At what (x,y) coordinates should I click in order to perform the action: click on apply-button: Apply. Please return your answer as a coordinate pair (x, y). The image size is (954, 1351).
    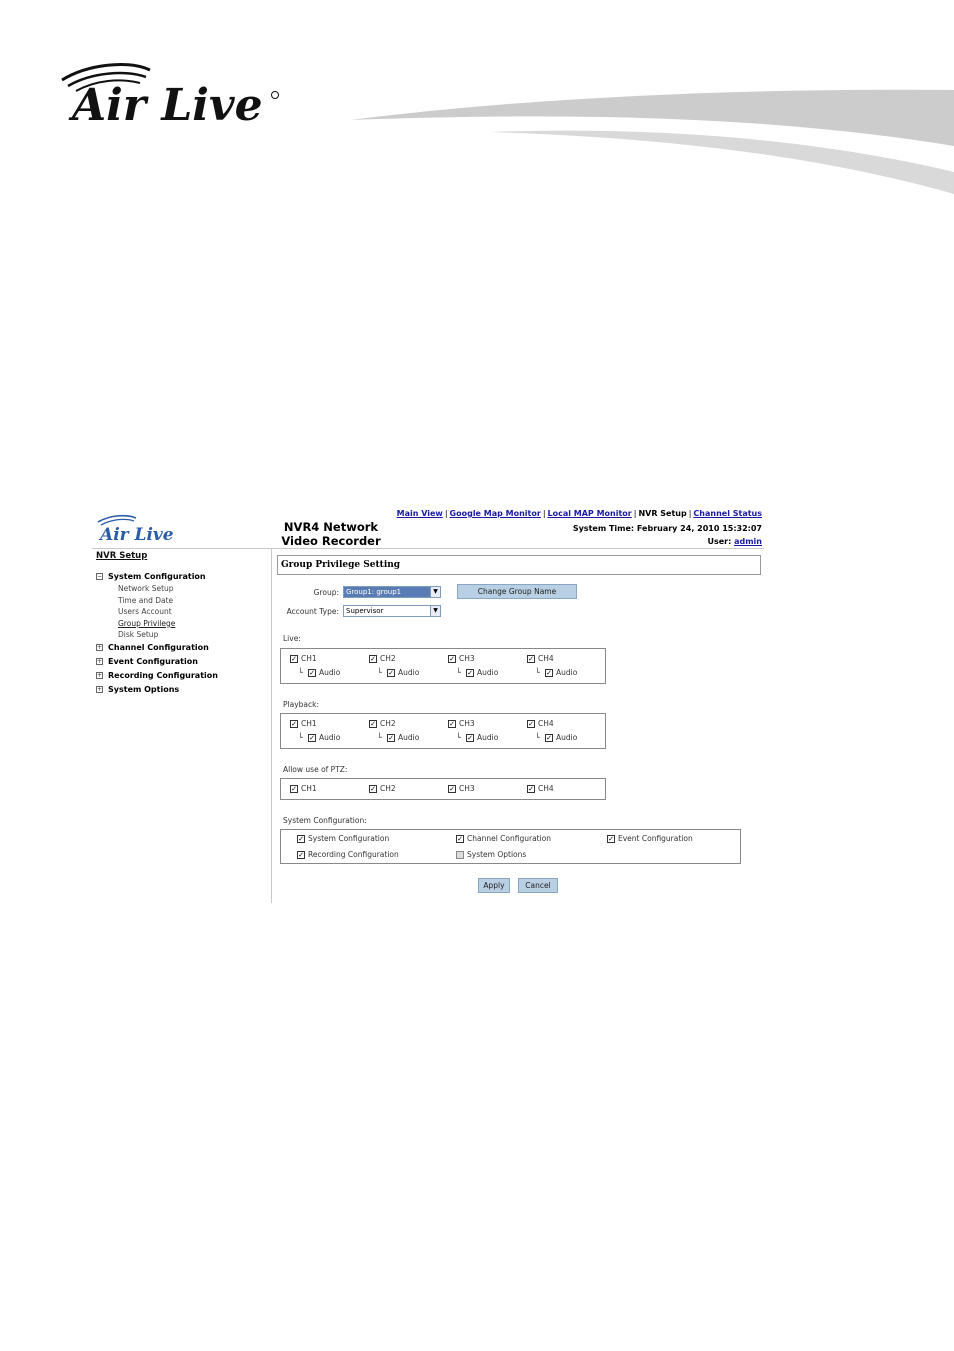
    Looking at the image, I should click on (494, 885).